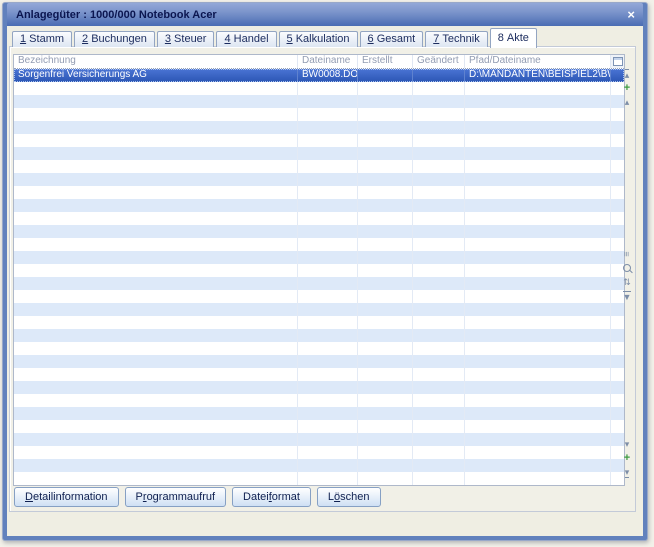 This screenshot has width=654, height=547. What do you see at coordinates (538, 75) in the screenshot?
I see `cell-pfad-dateiname: D:\MANDANTEN\BEISPIEL2\BW0008.DOC` at bounding box center [538, 75].